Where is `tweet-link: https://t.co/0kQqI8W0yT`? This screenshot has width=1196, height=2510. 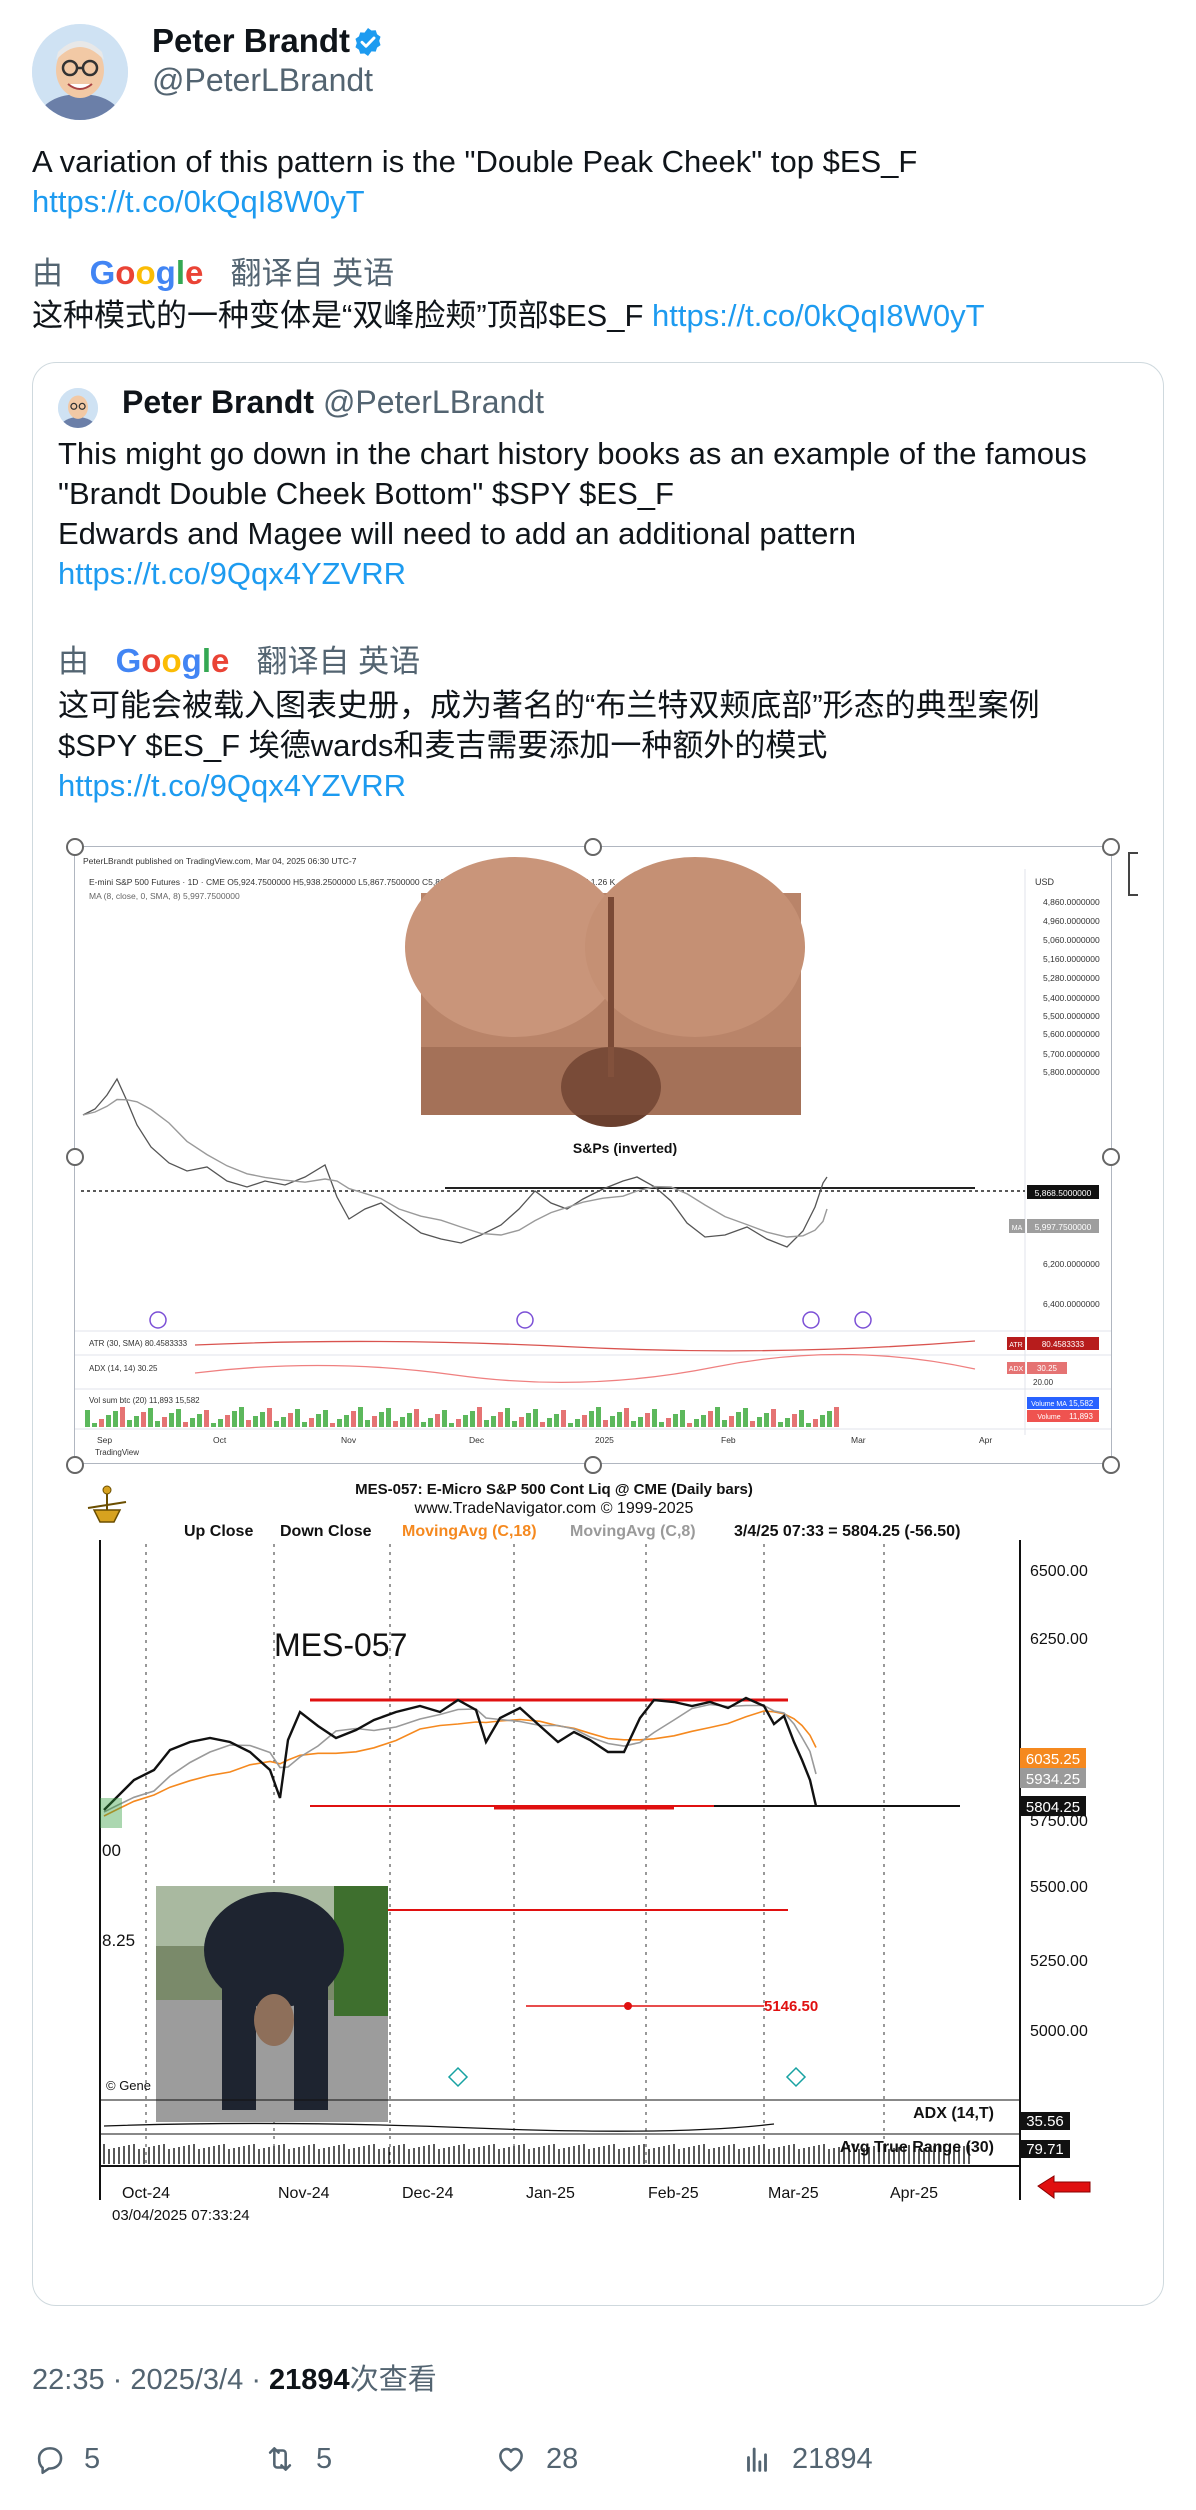
tweet-link: https://t.co/0kQqI8W0yT is located at coordinates (198, 202).